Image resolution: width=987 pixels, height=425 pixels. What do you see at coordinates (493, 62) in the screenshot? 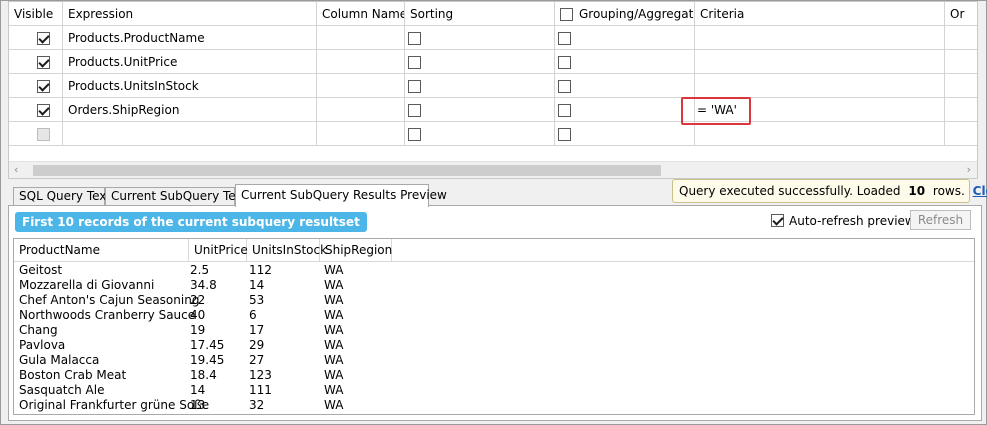
I see `grid-row: Products.UnitPrice` at bounding box center [493, 62].